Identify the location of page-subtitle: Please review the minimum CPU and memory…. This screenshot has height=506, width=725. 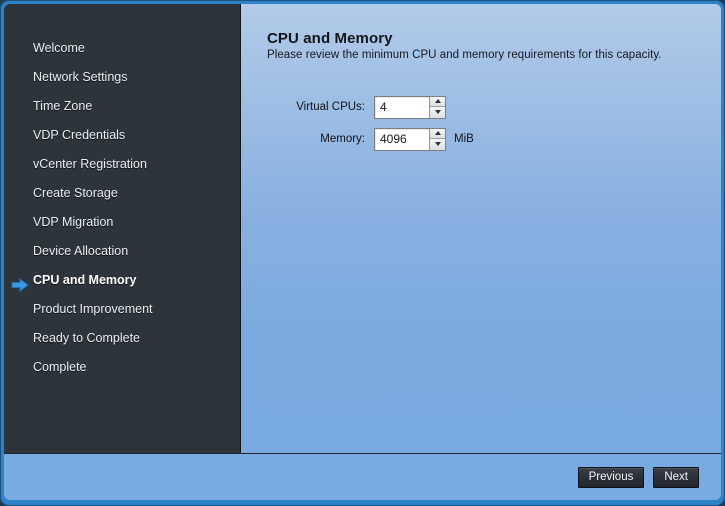
(464, 55).